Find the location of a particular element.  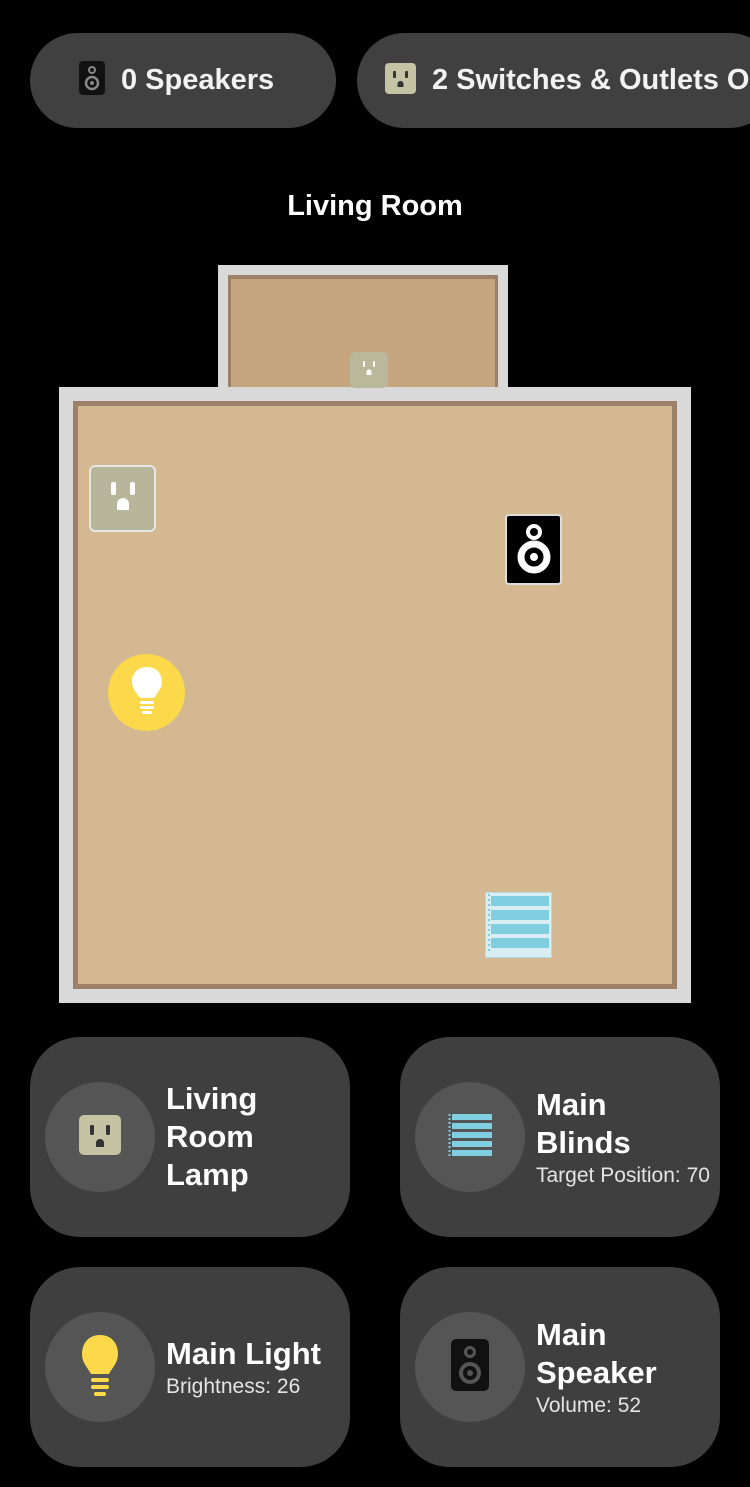

switches-outlets-filter-button: 2 Switches & Outlets O is located at coordinates (553, 80).